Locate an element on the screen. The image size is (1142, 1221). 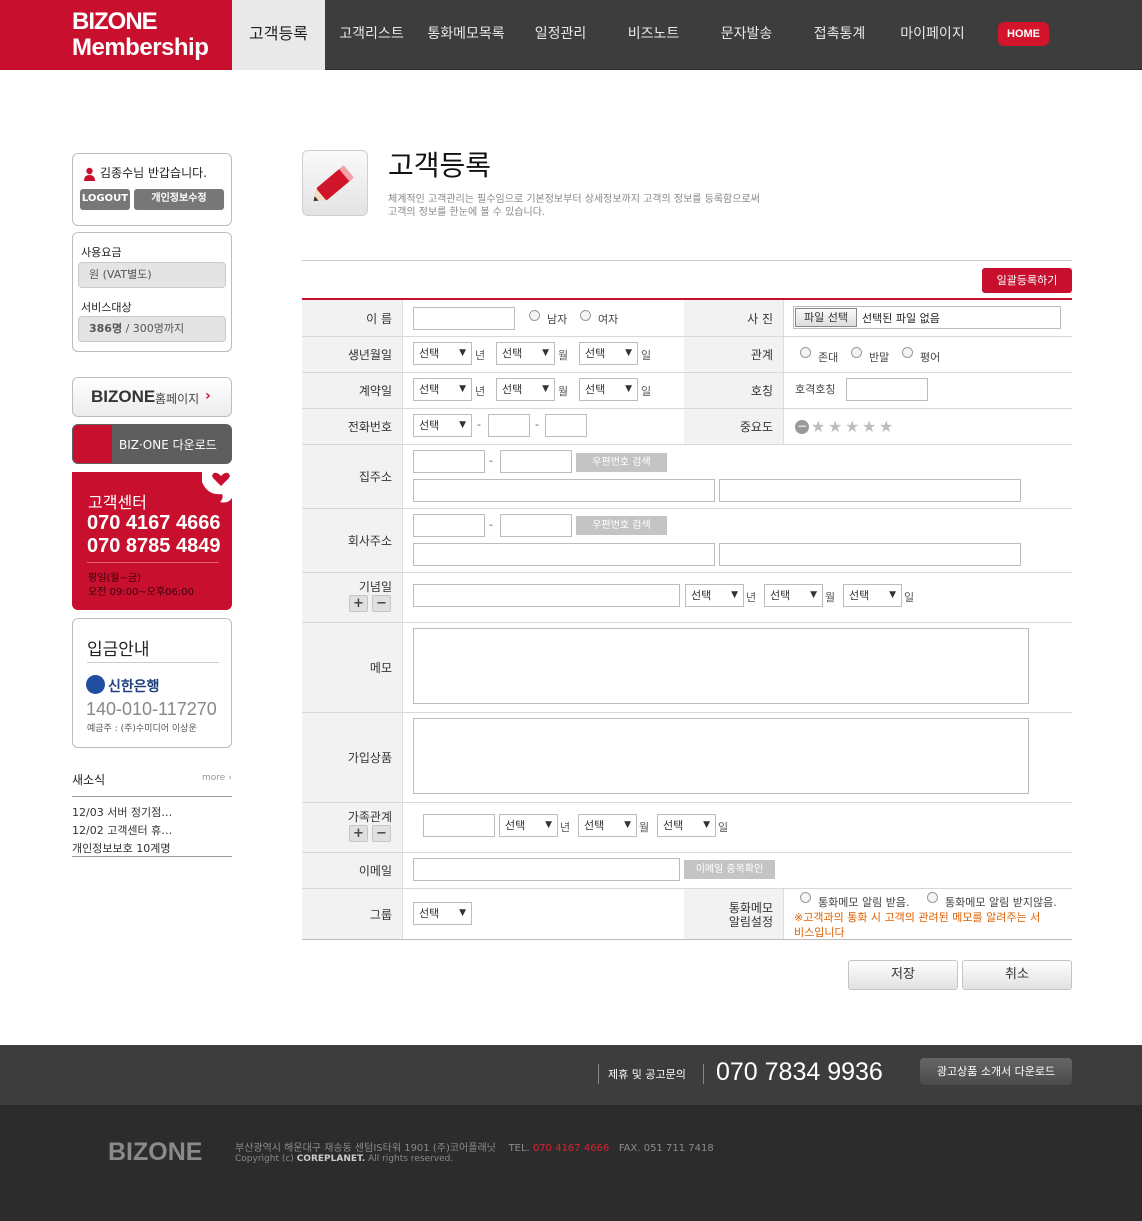
office-address-label: 회사주소 is located at coordinates (369, 541).